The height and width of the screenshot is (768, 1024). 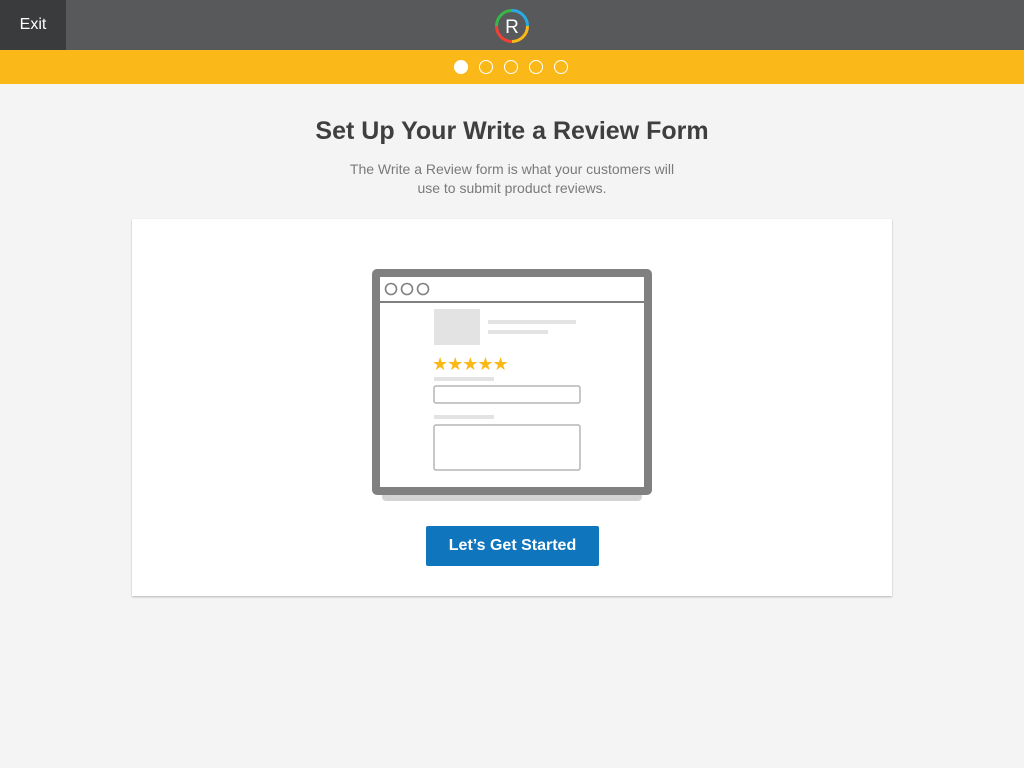 I want to click on logo-letter: R, so click(x=512, y=27).